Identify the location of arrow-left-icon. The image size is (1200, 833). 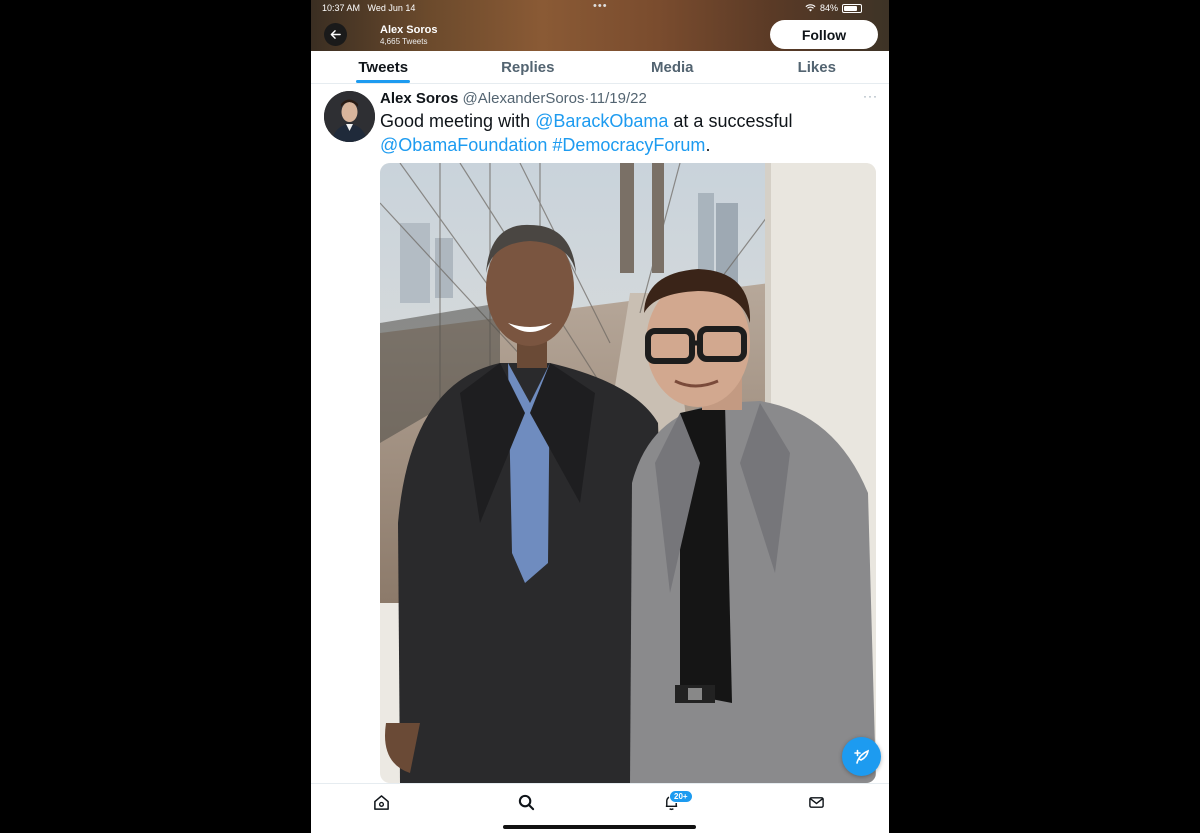
(335, 34).